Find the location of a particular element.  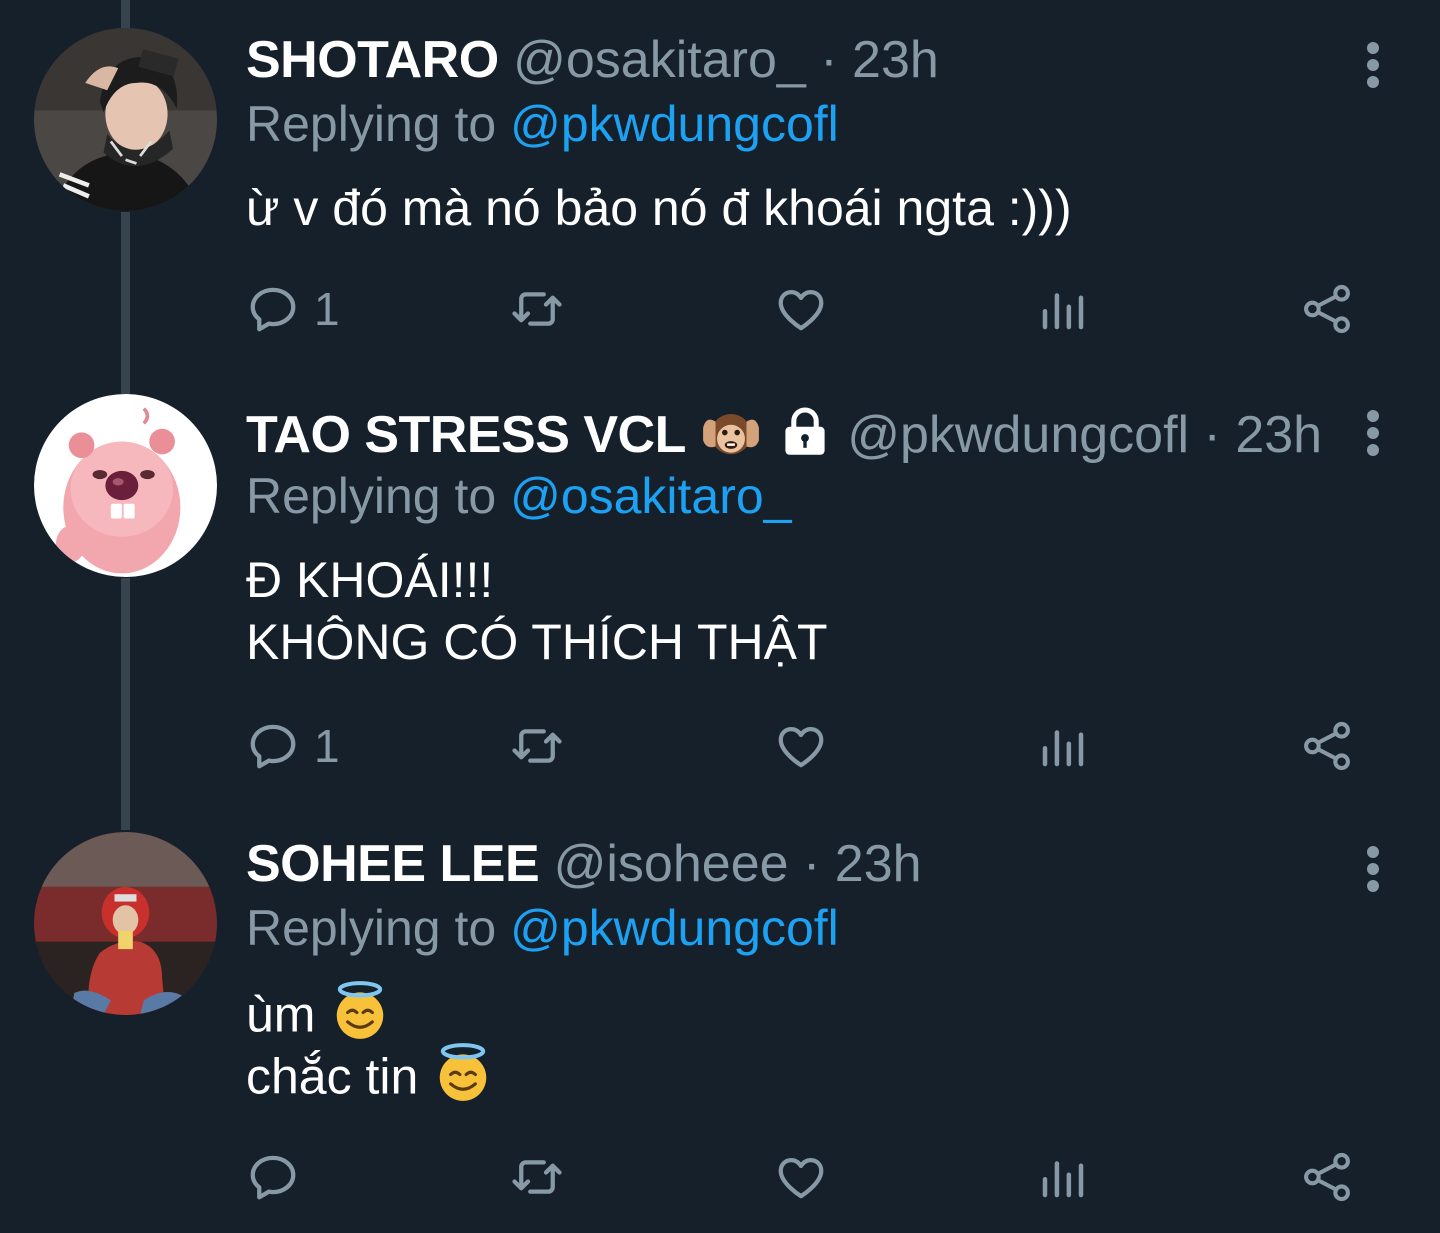

smiling-face-with-halo-icon is located at coordinates (463, 1080).